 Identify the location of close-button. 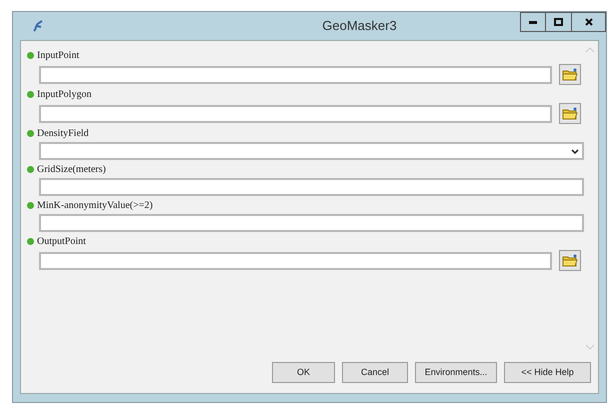
(589, 22).